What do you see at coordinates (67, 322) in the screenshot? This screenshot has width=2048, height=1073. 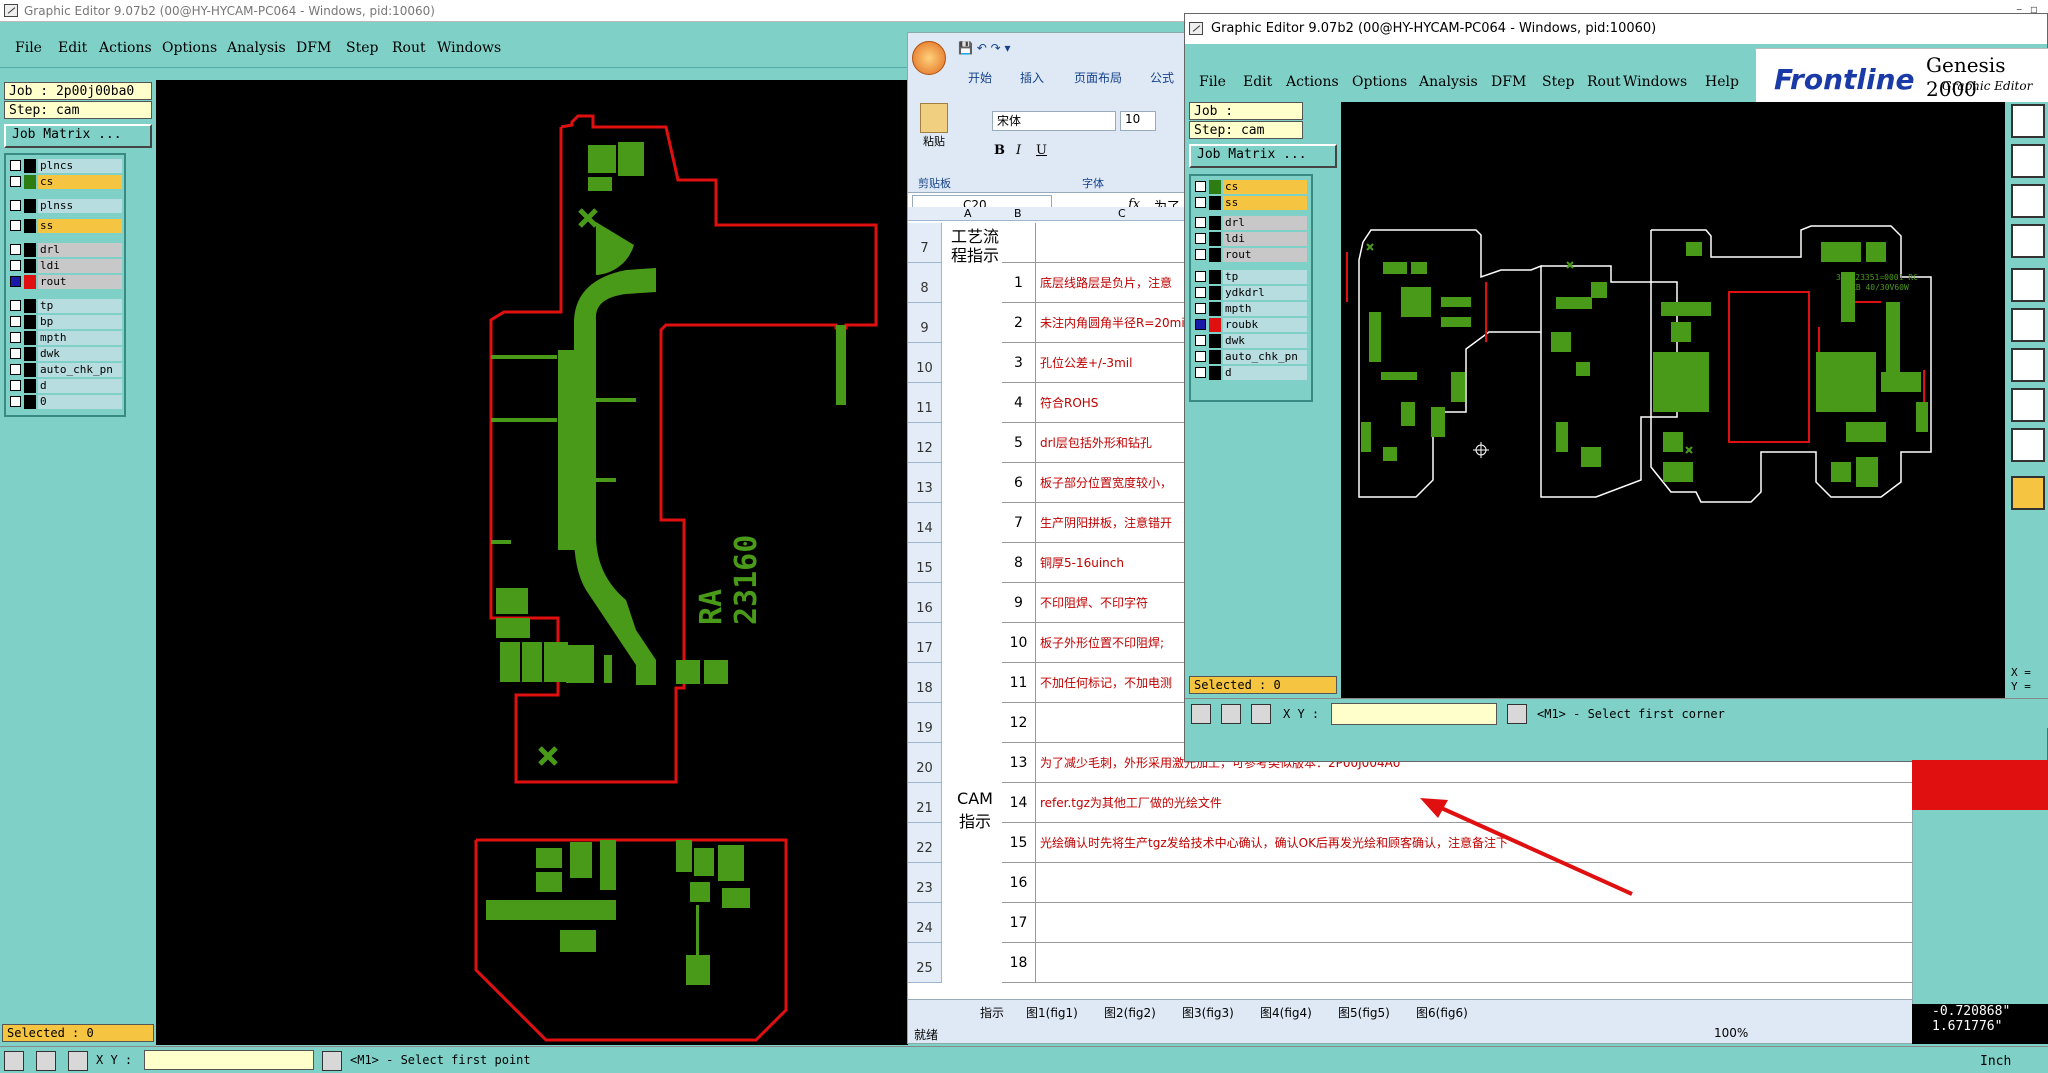 I see `layer-row: bp` at bounding box center [67, 322].